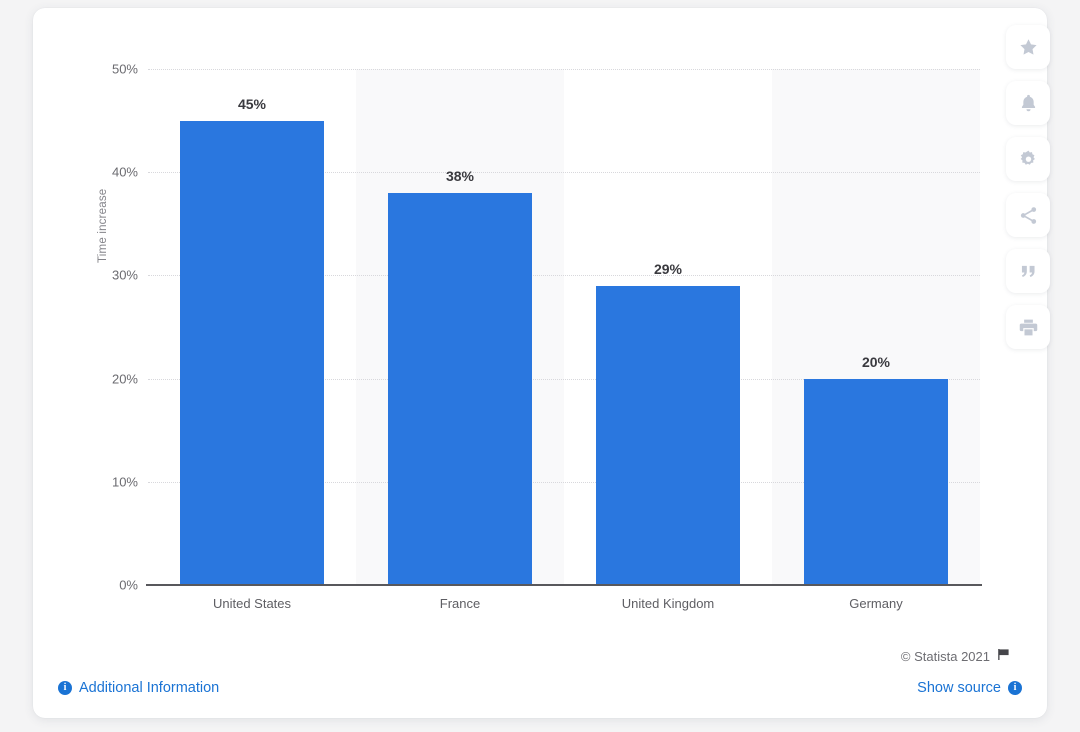 This screenshot has height=732, width=1080. I want to click on y-tick-label: 50%, so click(124, 69).